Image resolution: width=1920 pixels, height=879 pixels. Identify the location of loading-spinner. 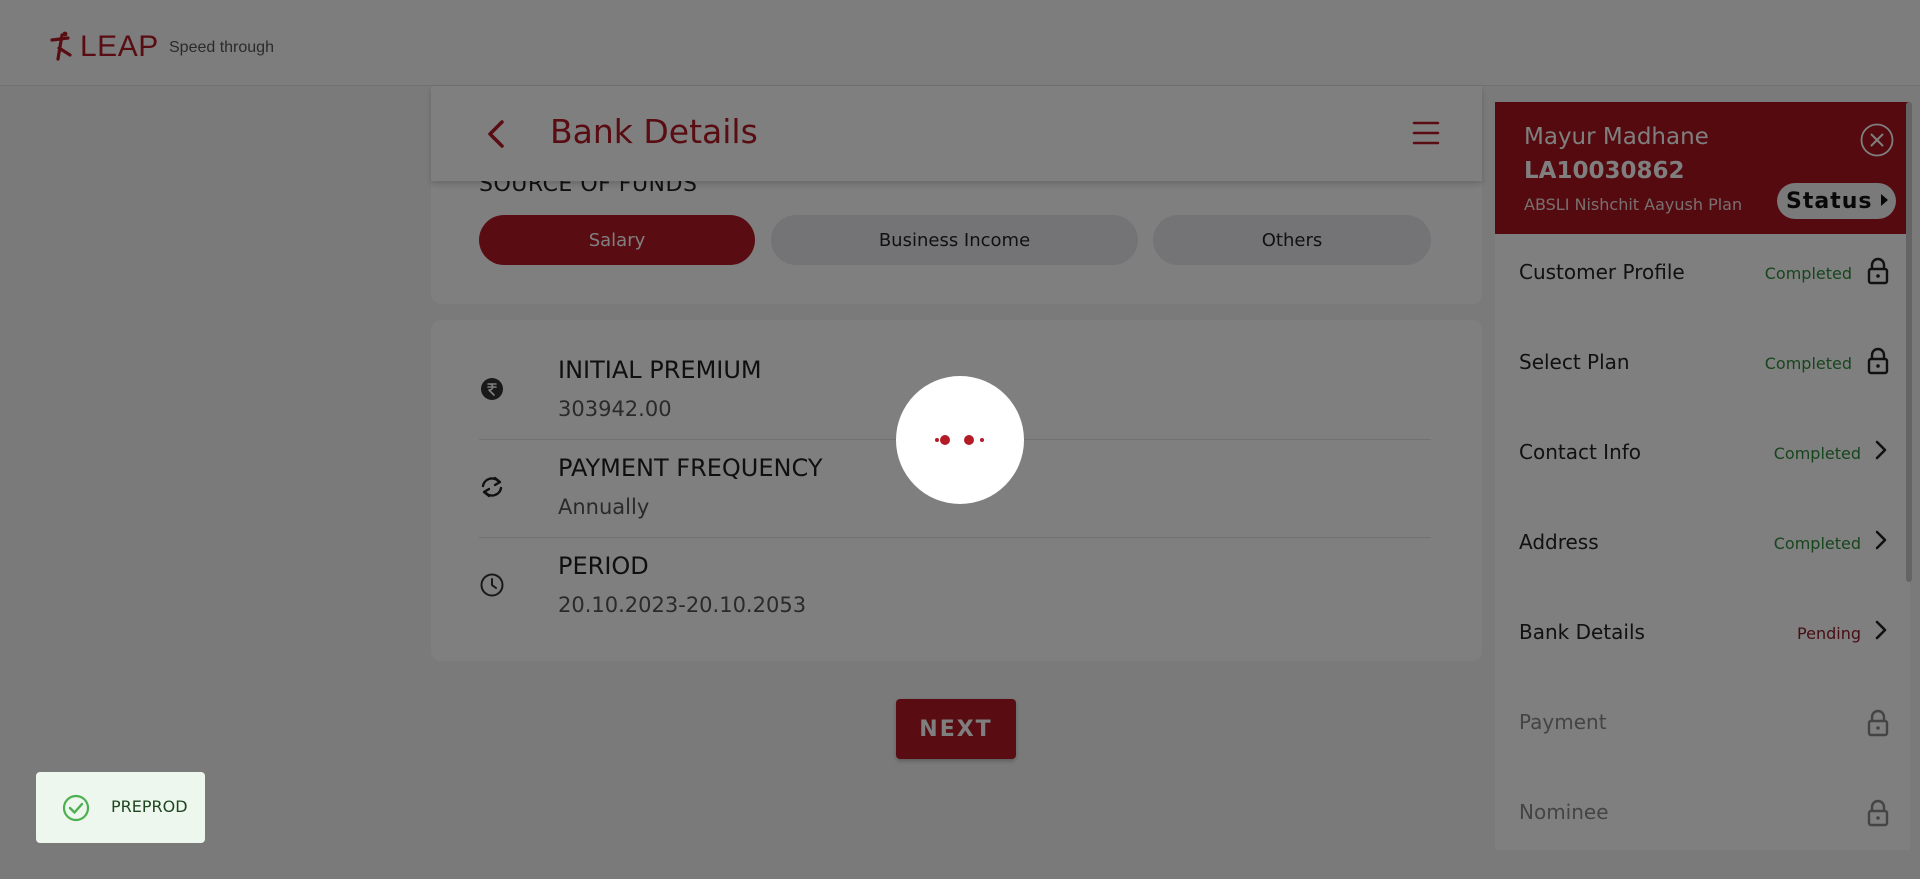
(960, 440).